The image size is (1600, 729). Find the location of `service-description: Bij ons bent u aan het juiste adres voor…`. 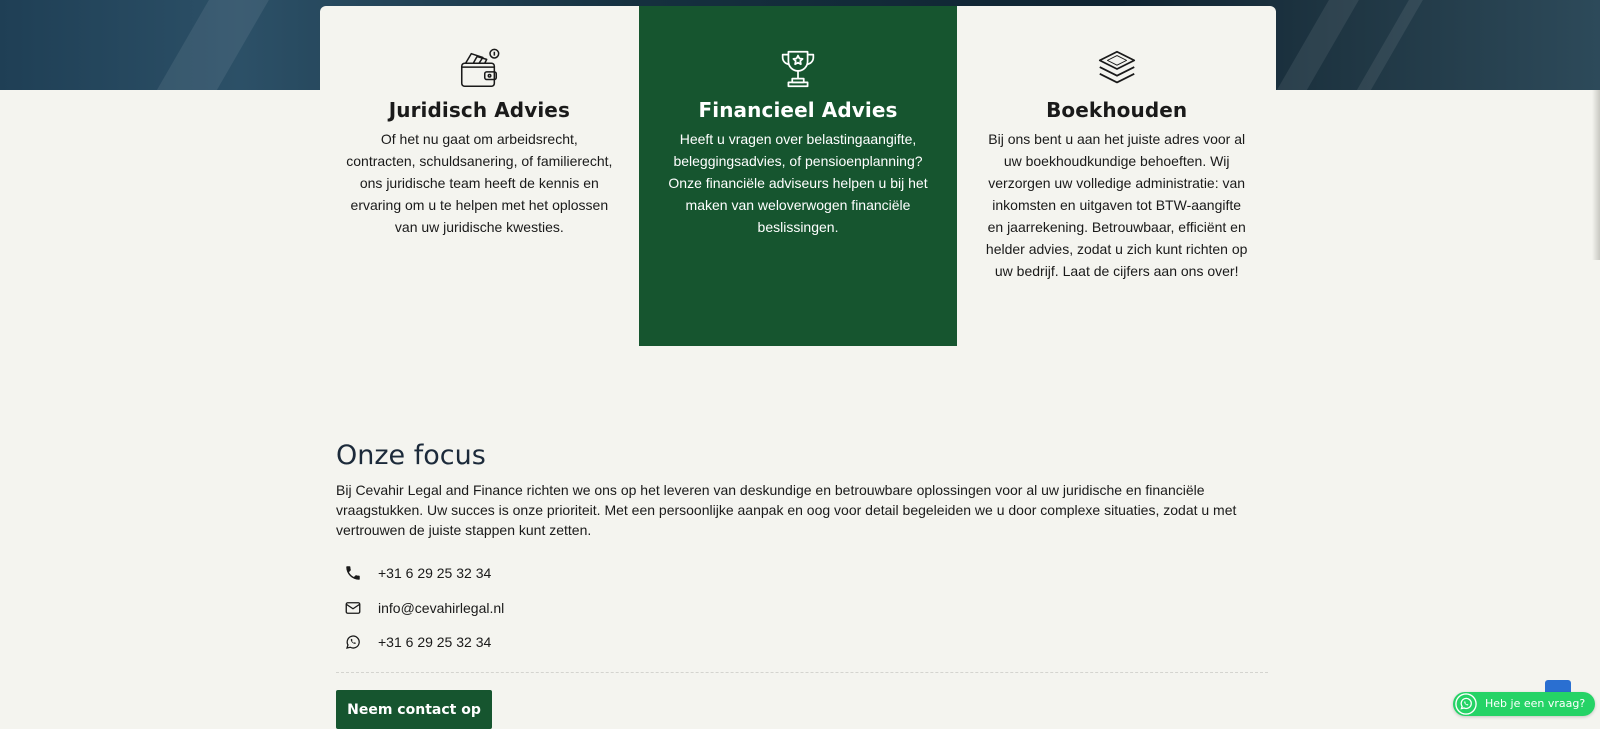

service-description: Bij ons bent u aan het juiste adres voor… is located at coordinates (1116, 205).